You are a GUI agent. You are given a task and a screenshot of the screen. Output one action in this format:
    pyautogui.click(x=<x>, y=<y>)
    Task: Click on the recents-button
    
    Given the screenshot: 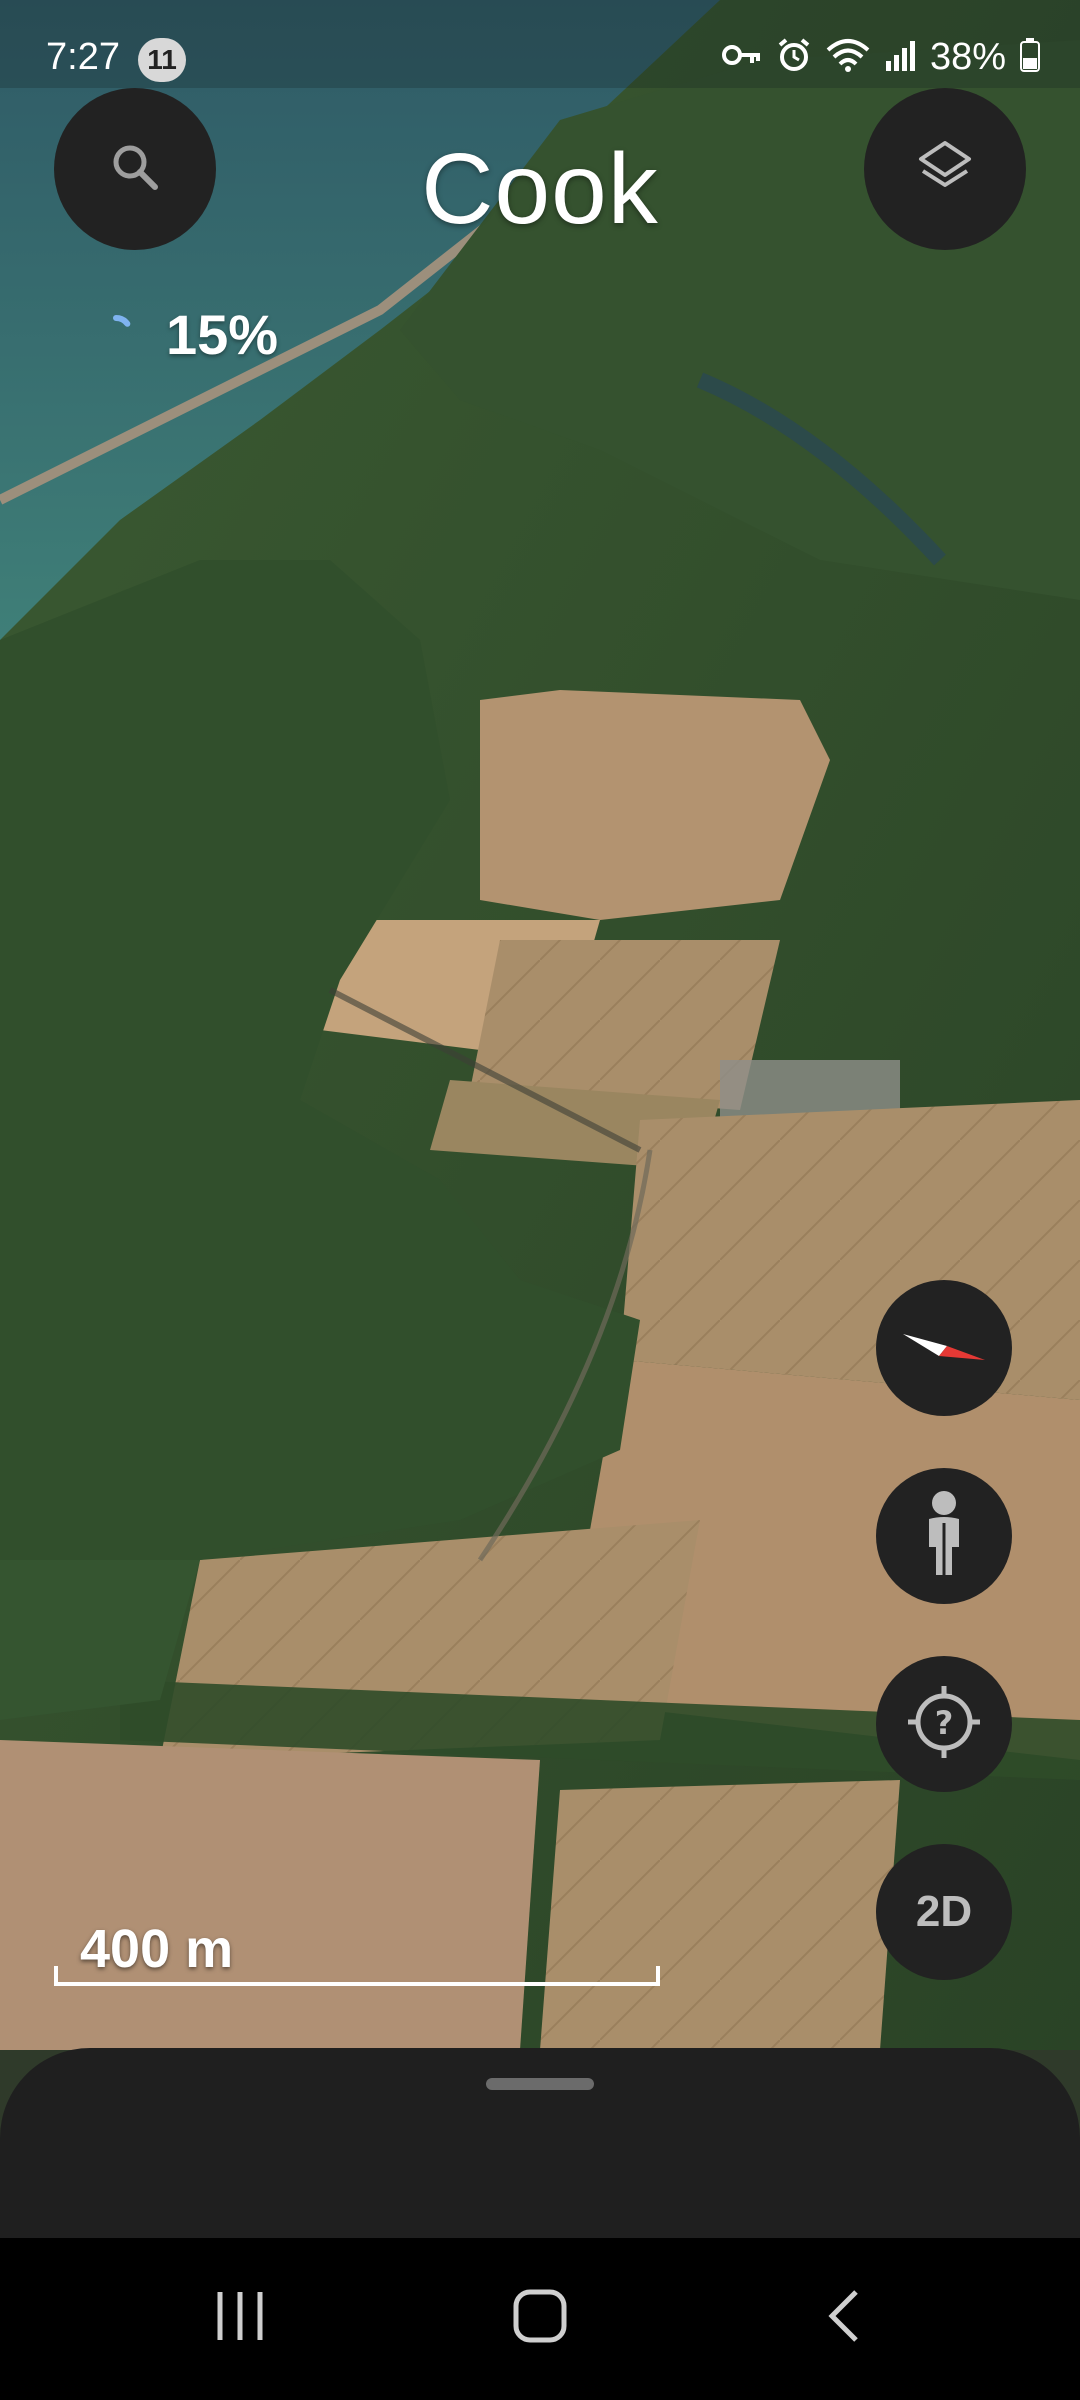 What is the action you would take?
    pyautogui.click(x=240, y=2318)
    